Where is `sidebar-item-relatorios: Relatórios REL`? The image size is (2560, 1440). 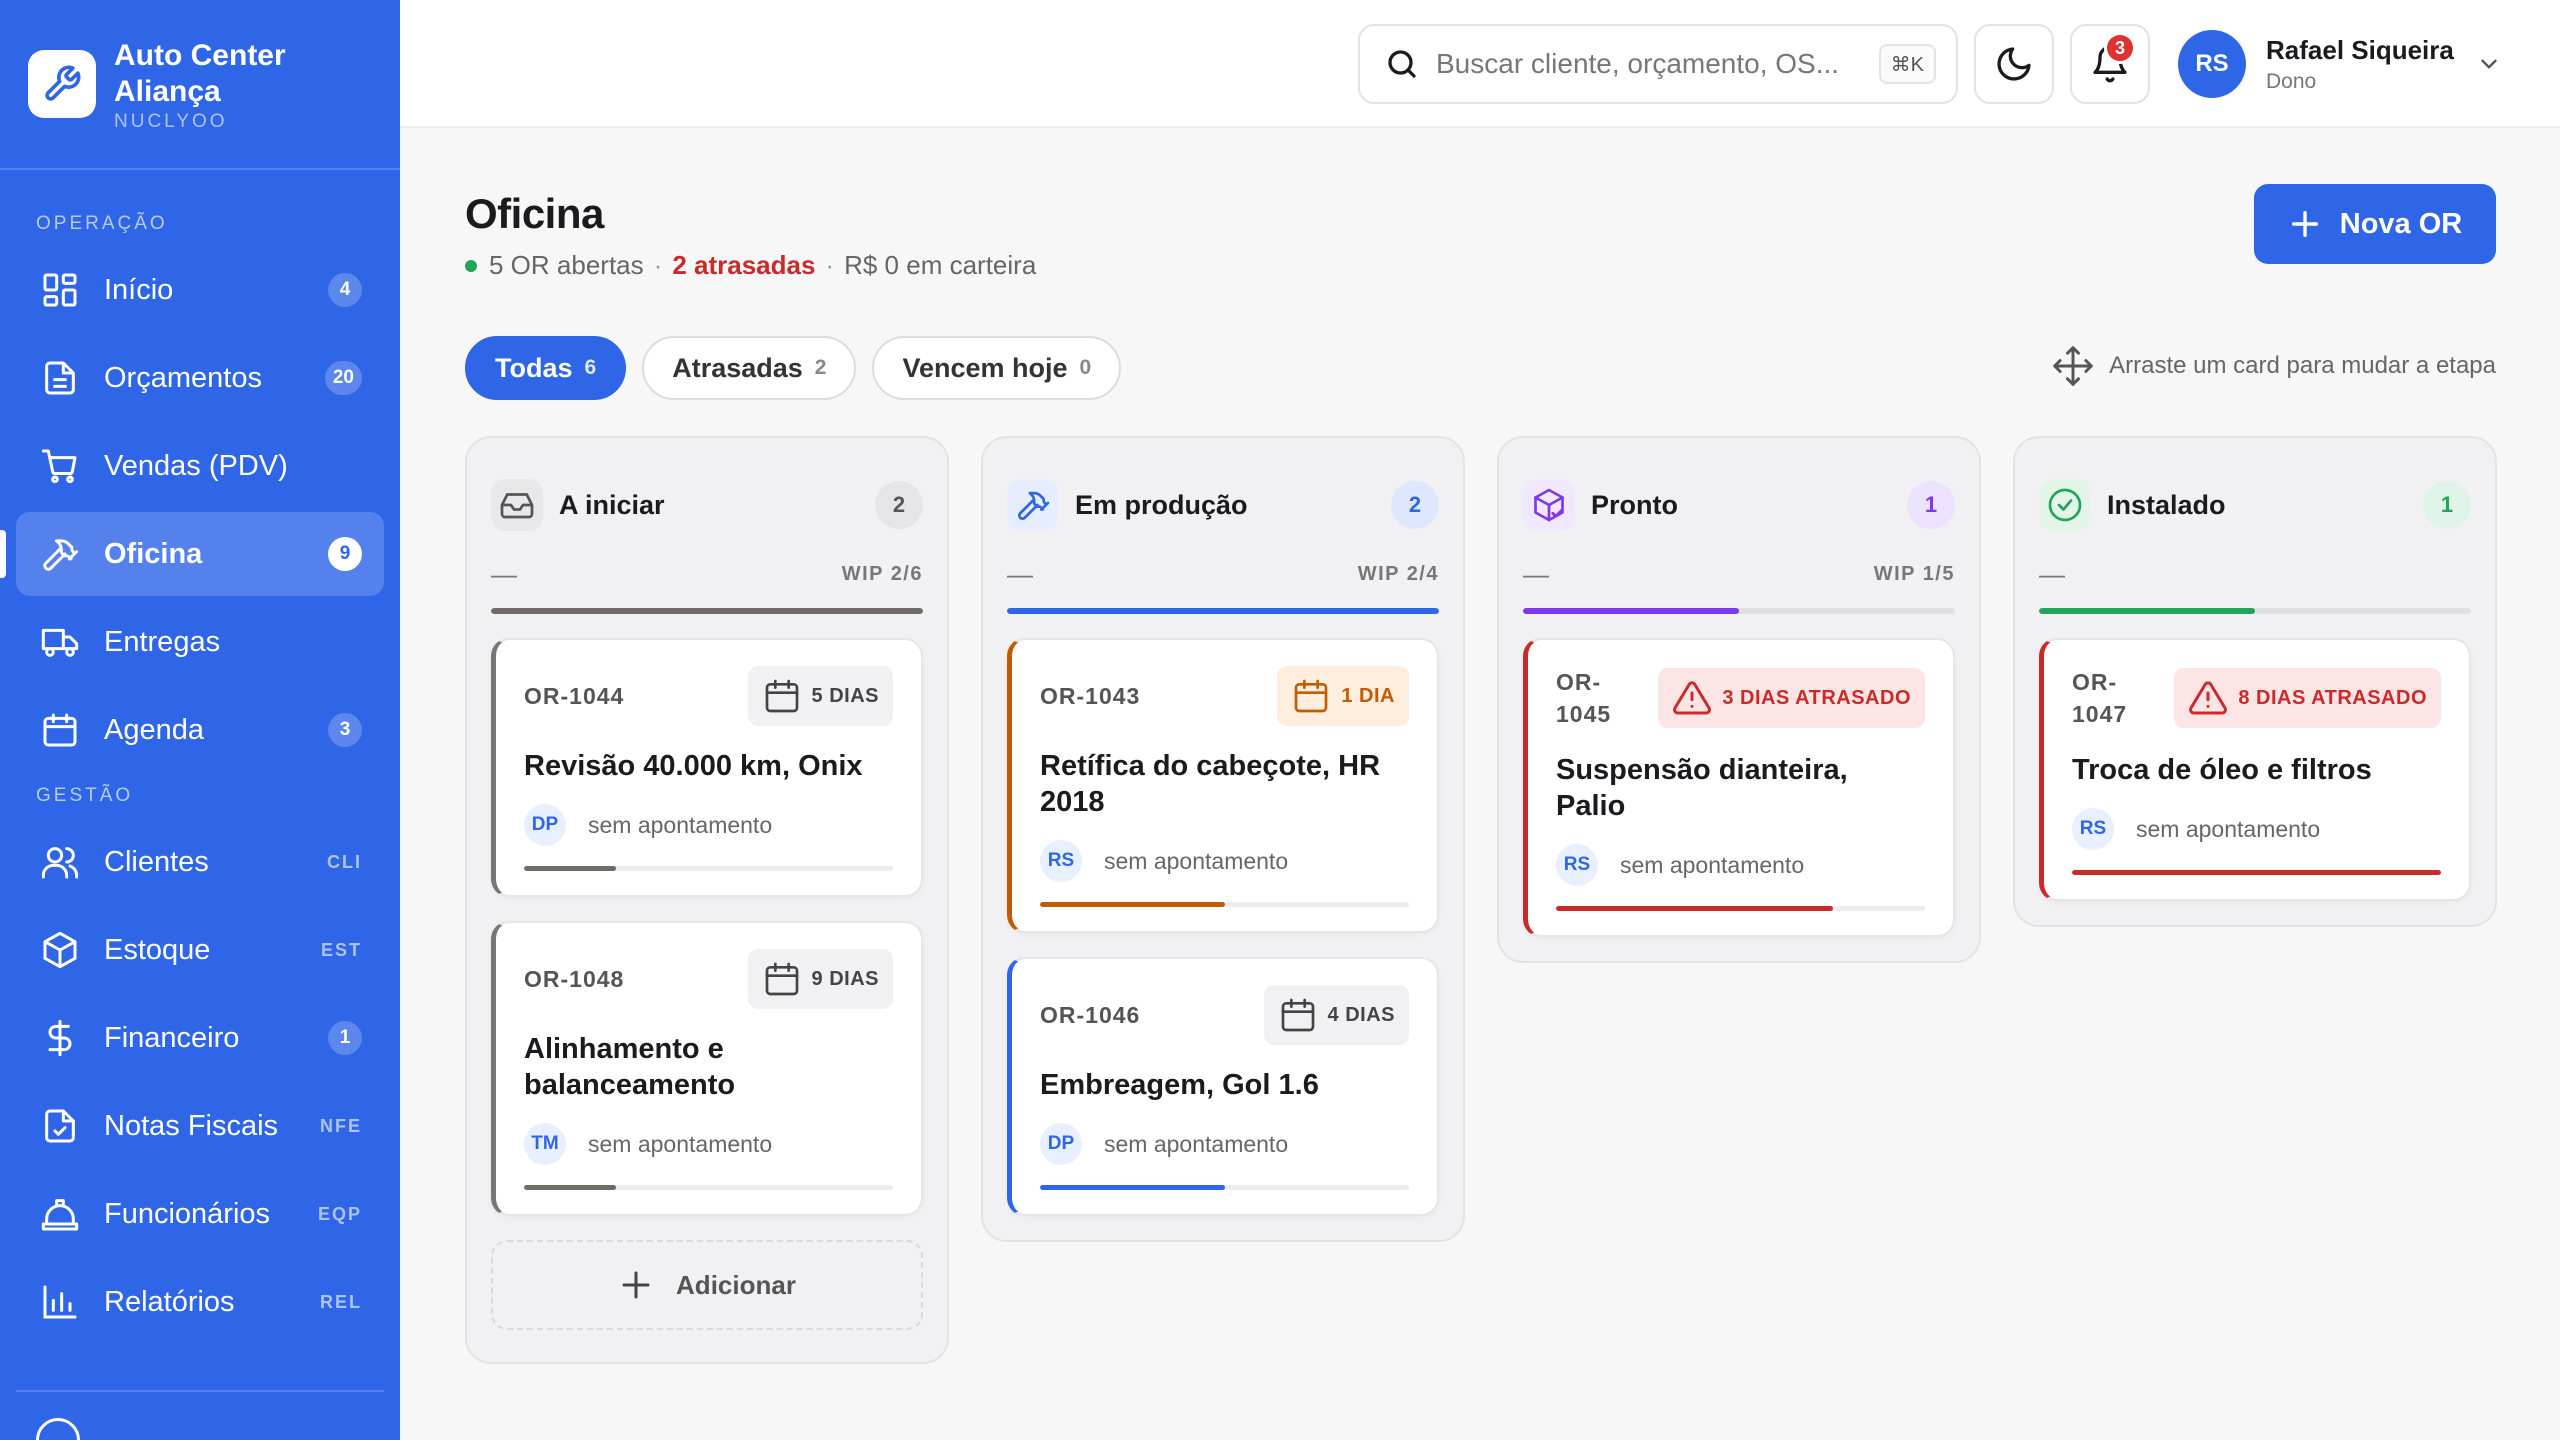 sidebar-item-relatorios: Relatórios REL is located at coordinates (200, 1302).